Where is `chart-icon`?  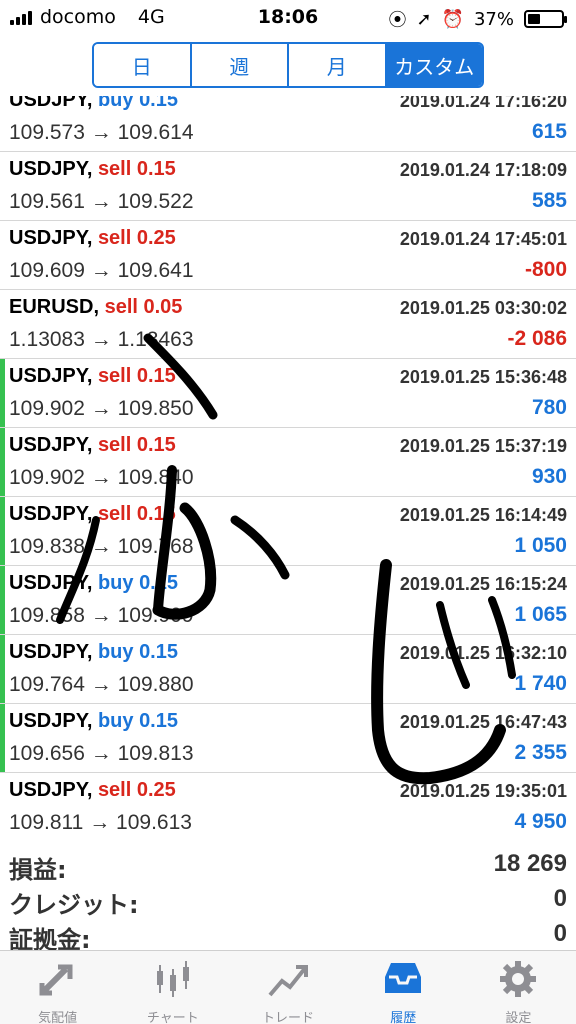
chart-icon is located at coordinates (173, 981).